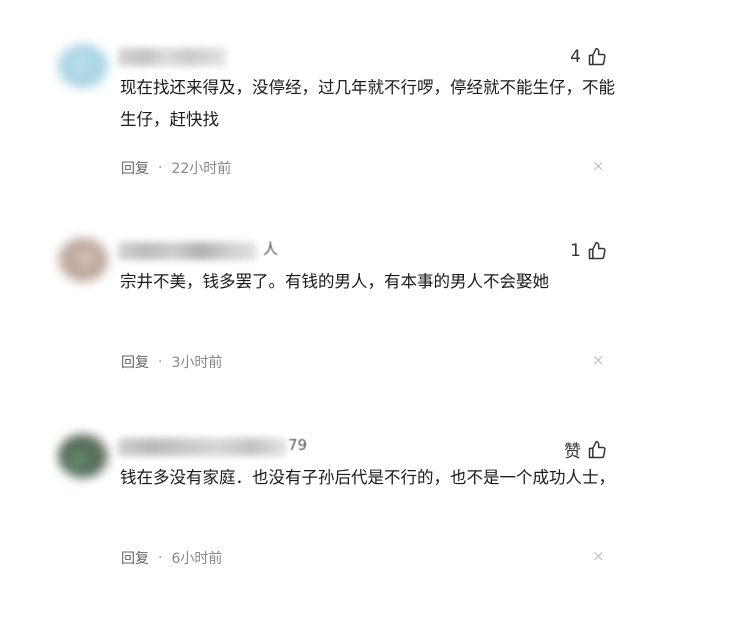  What do you see at coordinates (572, 452) in the screenshot?
I see `like-label: 赞` at bounding box center [572, 452].